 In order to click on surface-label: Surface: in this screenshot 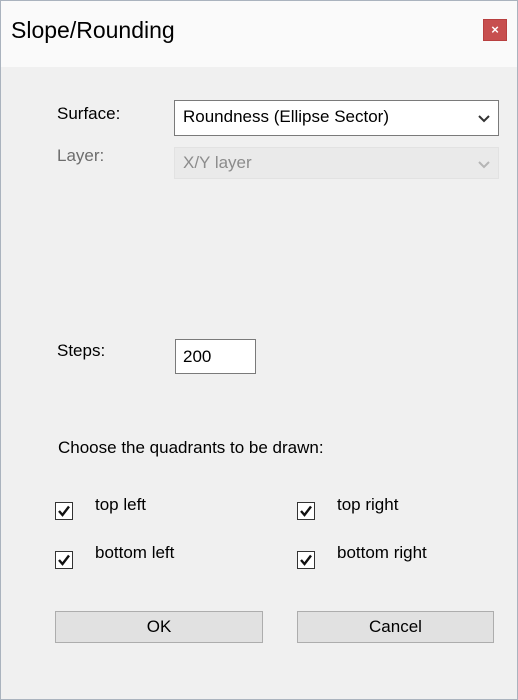, I will do `click(89, 113)`.